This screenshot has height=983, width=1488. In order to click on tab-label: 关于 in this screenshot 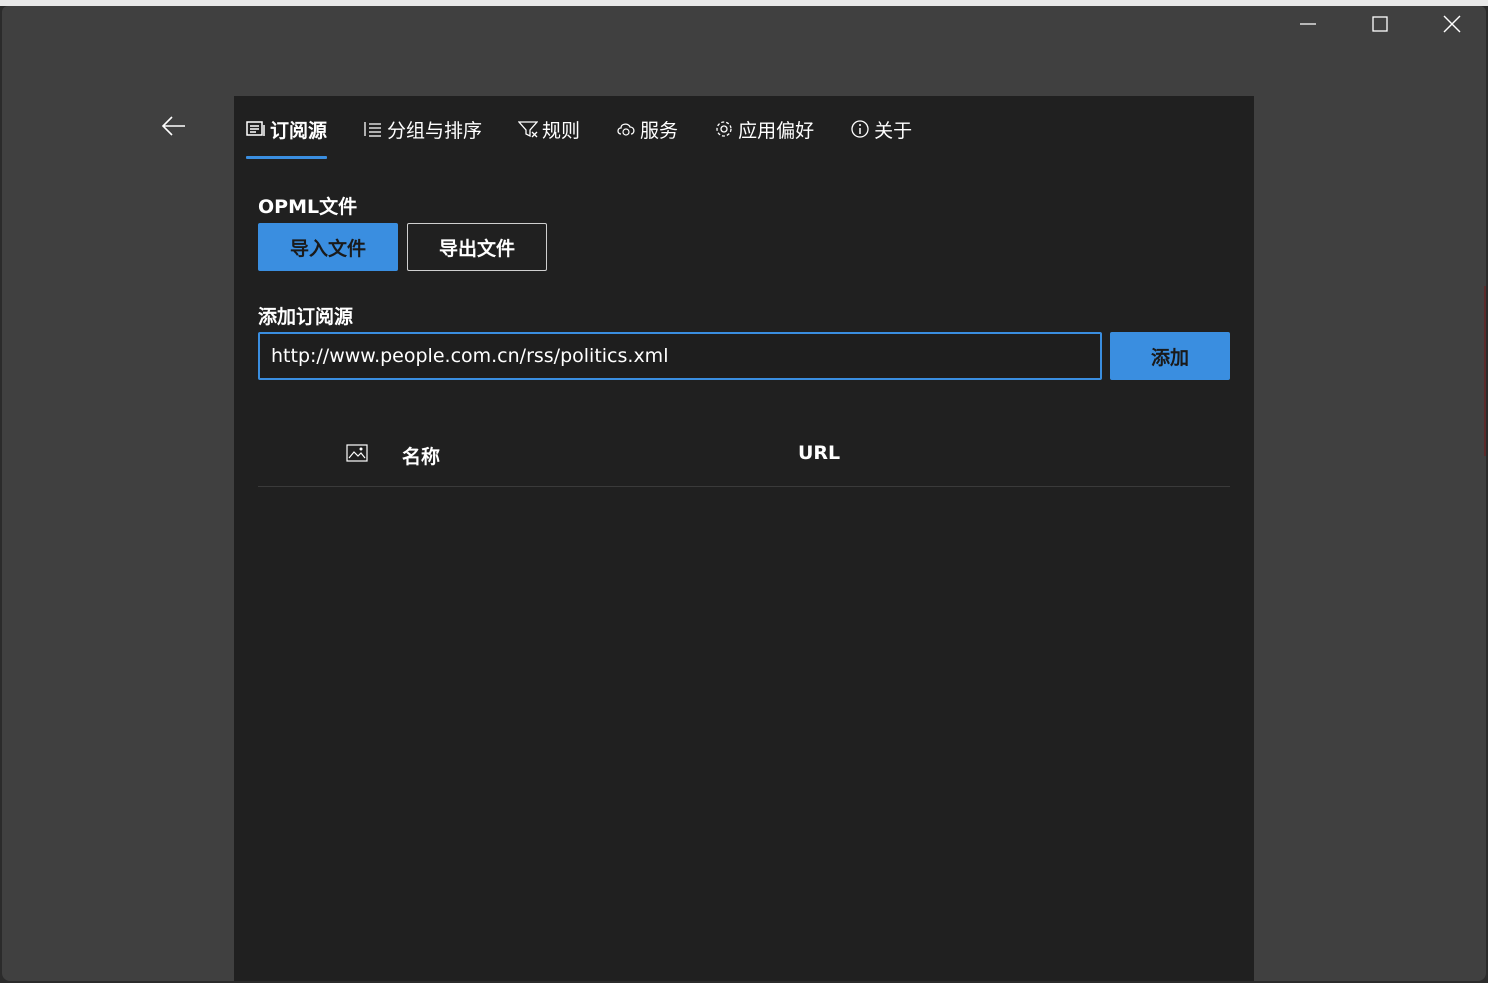, I will do `click(893, 130)`.